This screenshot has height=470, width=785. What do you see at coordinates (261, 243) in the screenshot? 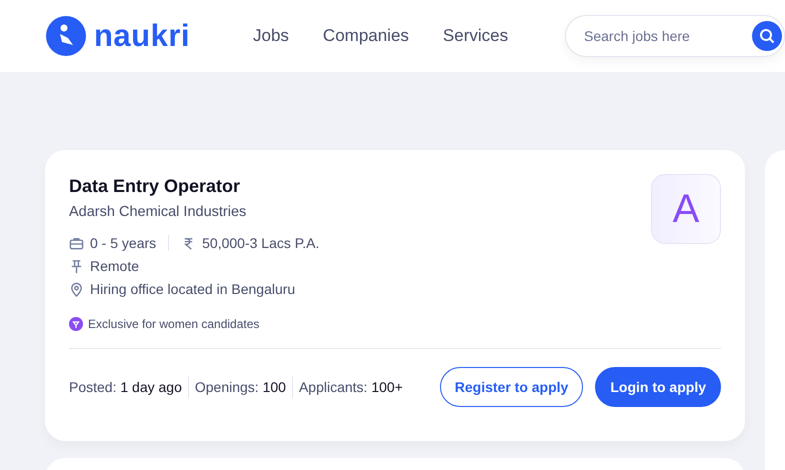
I see `salary-text: 50,000-3 Lacs P.A.` at bounding box center [261, 243].